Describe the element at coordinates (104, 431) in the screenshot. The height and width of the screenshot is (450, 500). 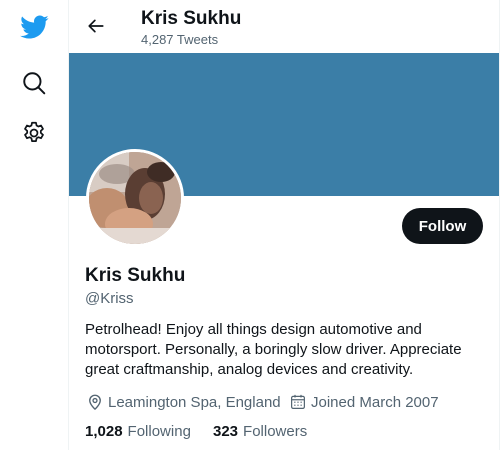
I see `following-count: 1,028` at that location.